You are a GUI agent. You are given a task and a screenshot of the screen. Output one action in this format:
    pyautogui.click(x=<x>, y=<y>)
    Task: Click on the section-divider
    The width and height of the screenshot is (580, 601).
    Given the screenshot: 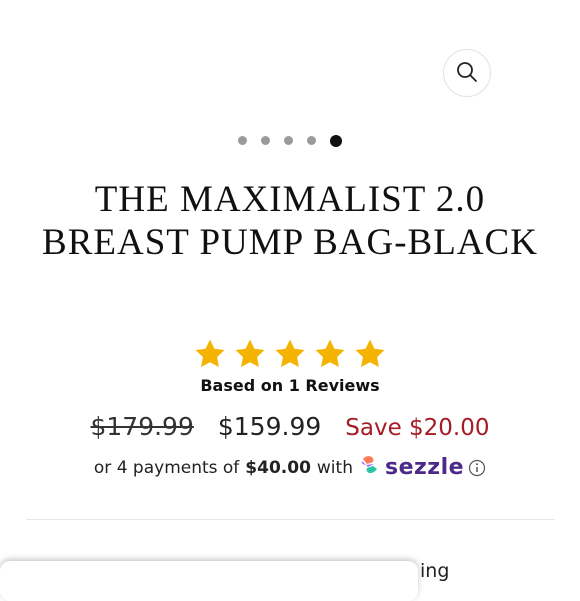 What is the action you would take?
    pyautogui.click(x=290, y=519)
    